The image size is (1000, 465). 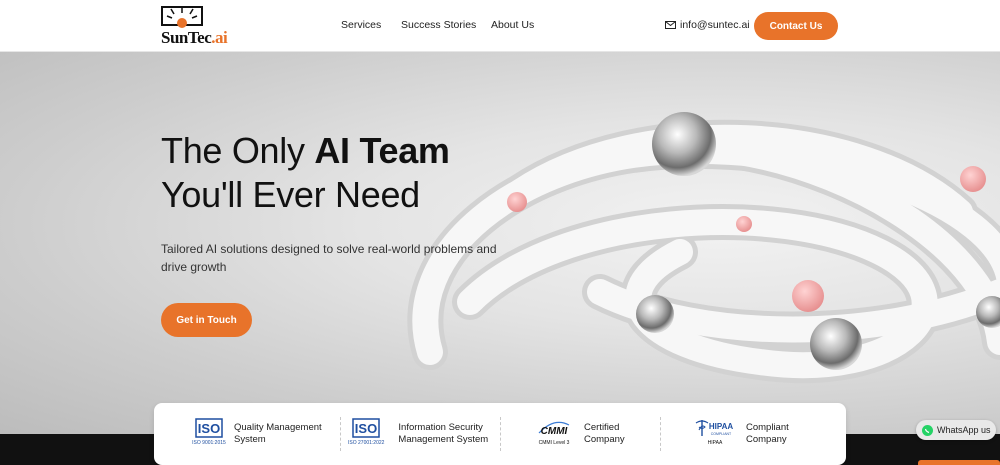 What do you see at coordinates (206, 320) in the screenshot?
I see `get-in-touch-button: Get in Touch` at bounding box center [206, 320].